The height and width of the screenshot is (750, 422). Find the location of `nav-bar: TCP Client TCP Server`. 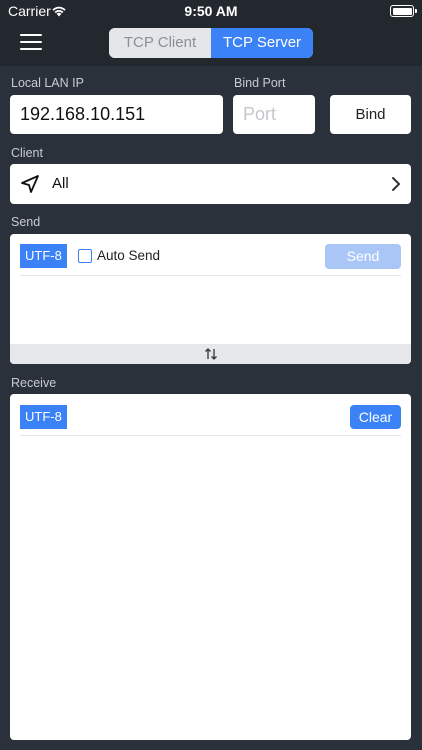

nav-bar: TCP Client TCP Server is located at coordinates (211, 44).